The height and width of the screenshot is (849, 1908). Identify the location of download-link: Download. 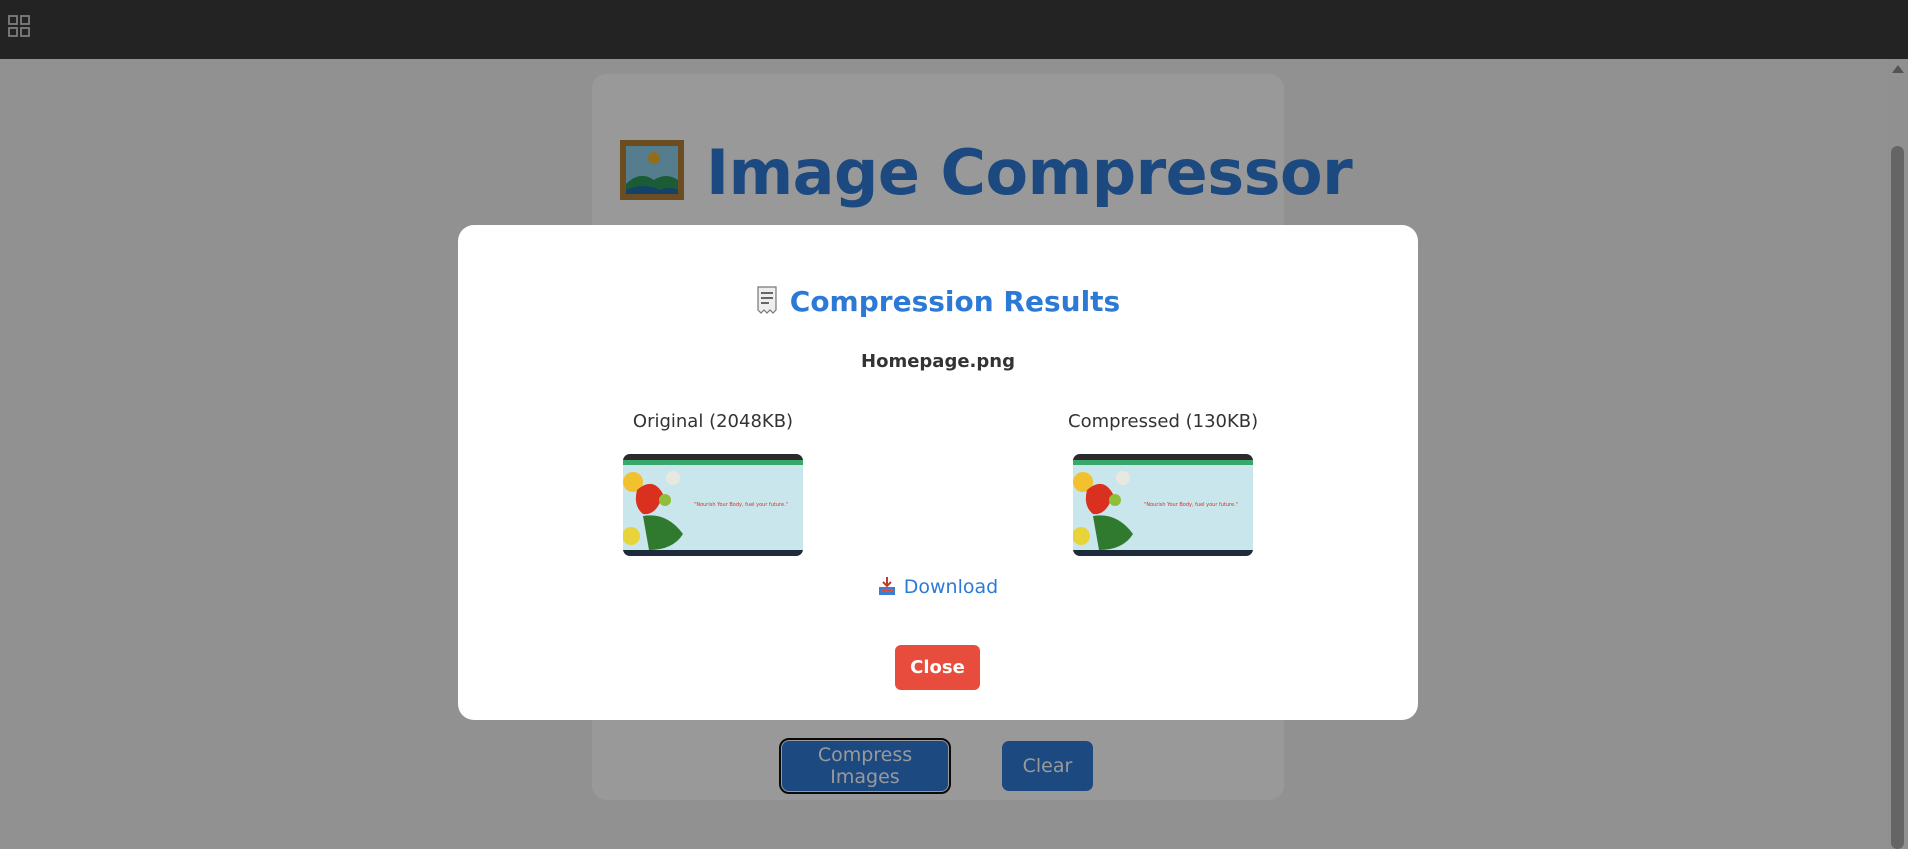
(938, 587).